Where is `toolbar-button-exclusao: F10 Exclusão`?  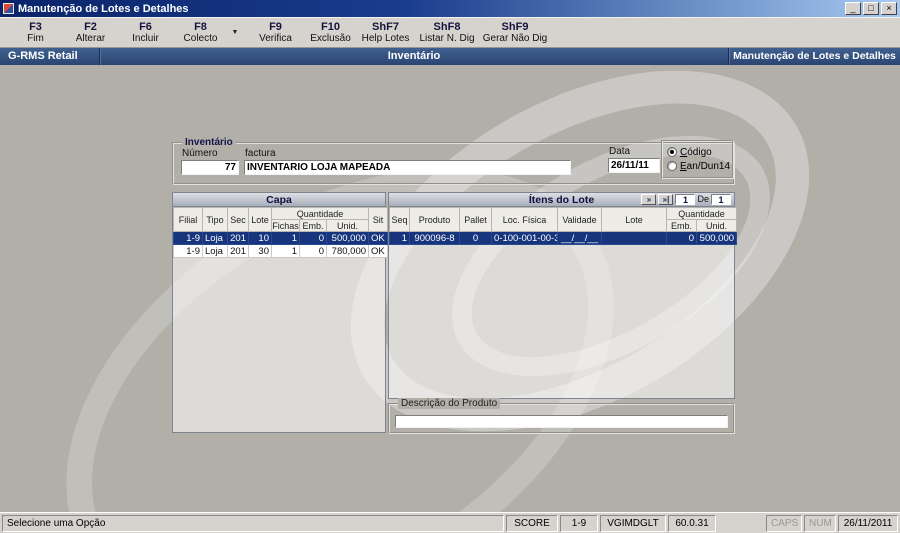
toolbar-button-exclusao: F10 Exclusão is located at coordinates (330, 33).